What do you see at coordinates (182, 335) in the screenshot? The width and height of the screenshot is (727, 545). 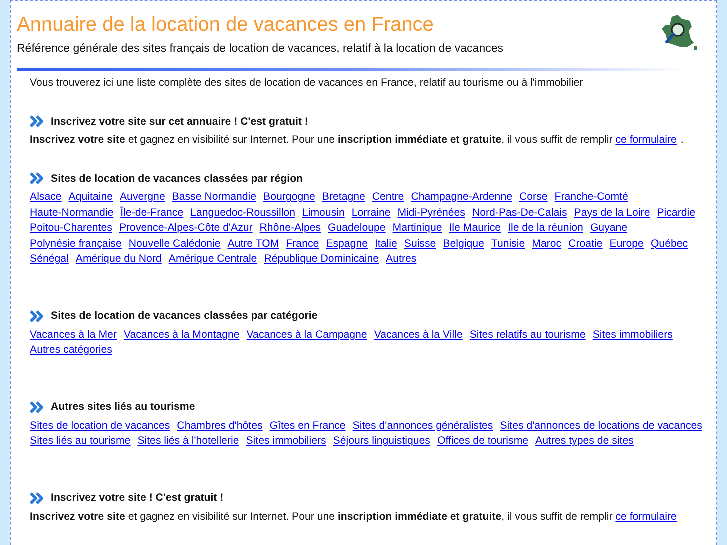 I see `category-link: Vacances à la Montagne` at bounding box center [182, 335].